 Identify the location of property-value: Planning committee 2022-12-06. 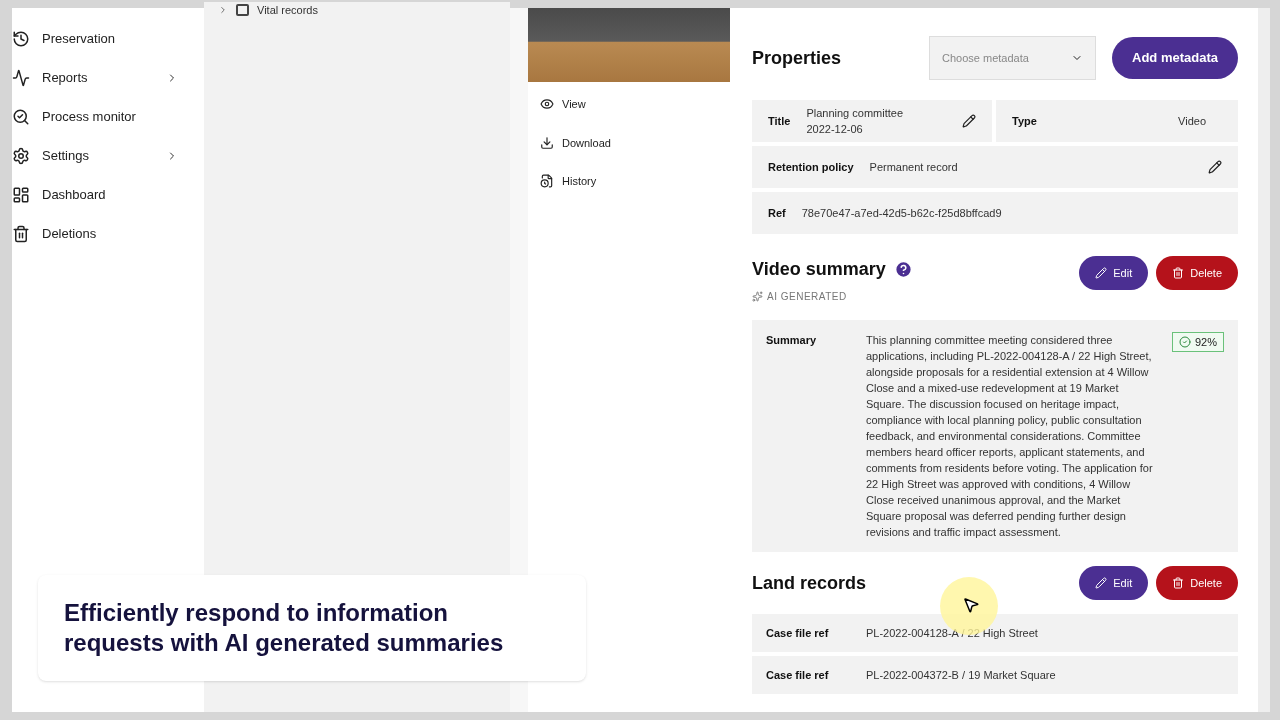
(855, 121).